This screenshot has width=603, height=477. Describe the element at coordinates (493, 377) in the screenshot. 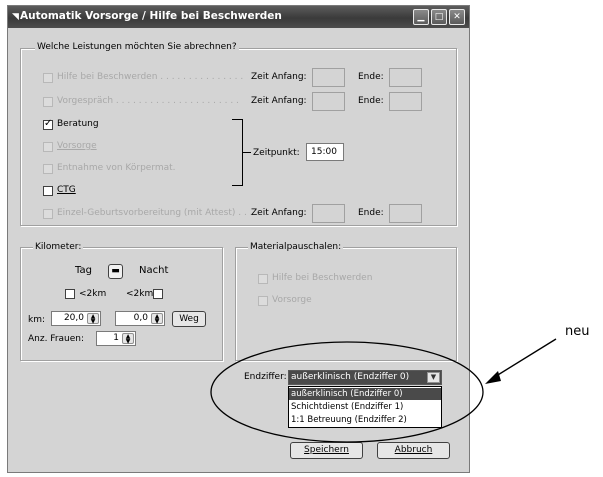

I see `annotation-arrow-head` at that location.